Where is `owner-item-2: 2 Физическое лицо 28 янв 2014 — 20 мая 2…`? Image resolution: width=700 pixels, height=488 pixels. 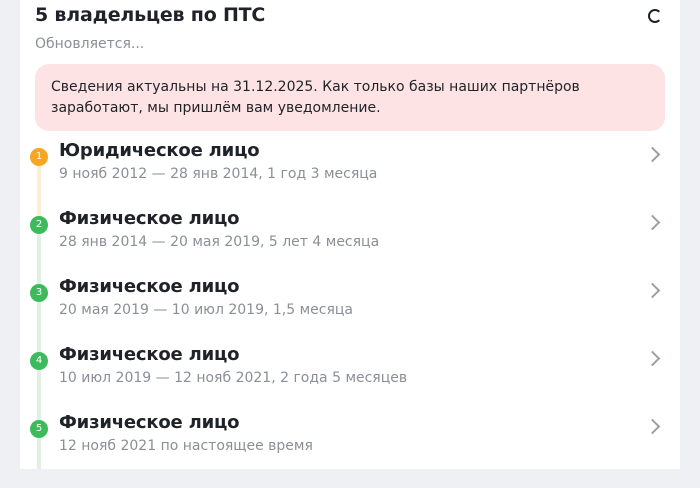
owner-item-2: 2 Физическое лицо 28 янв 2014 — 20 мая 2… is located at coordinates (350, 246).